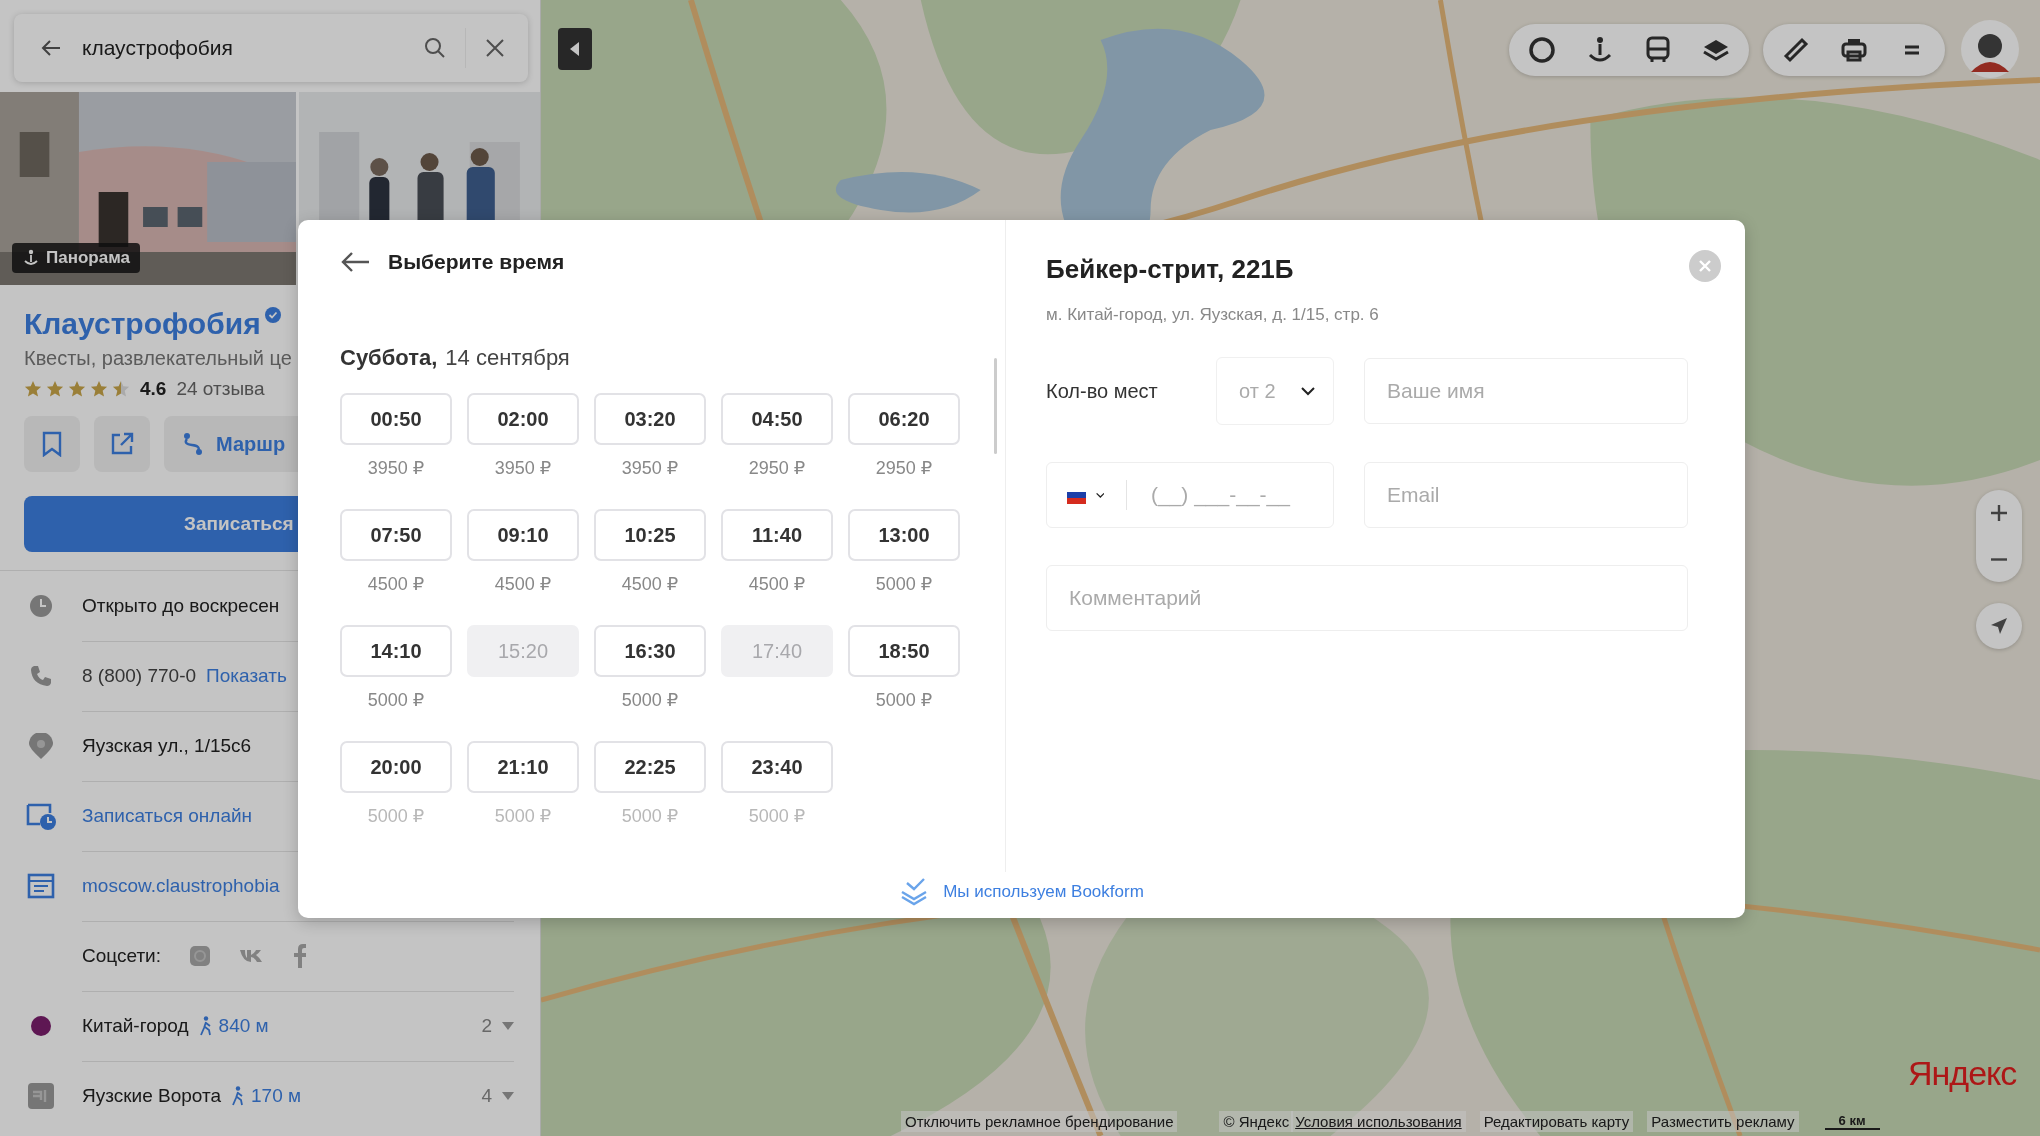 This screenshot has width=2040, height=1136. I want to click on rating-value: 4.6, so click(153, 389).